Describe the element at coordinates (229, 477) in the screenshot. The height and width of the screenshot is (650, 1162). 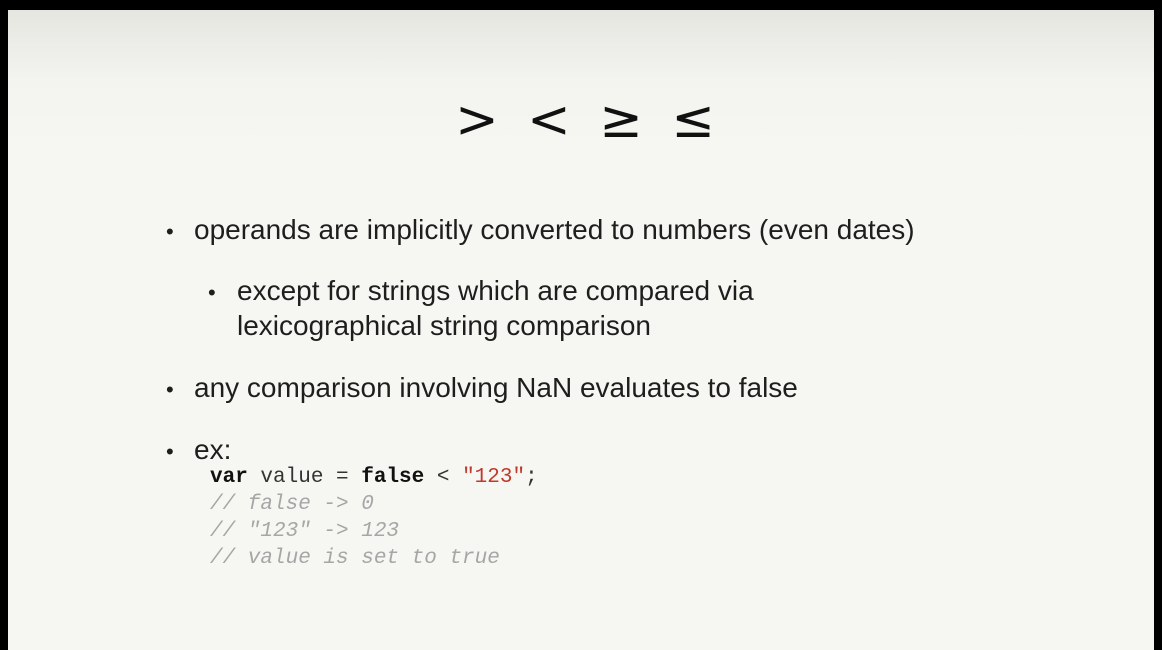
I see `code-keyword-var: var` at that location.